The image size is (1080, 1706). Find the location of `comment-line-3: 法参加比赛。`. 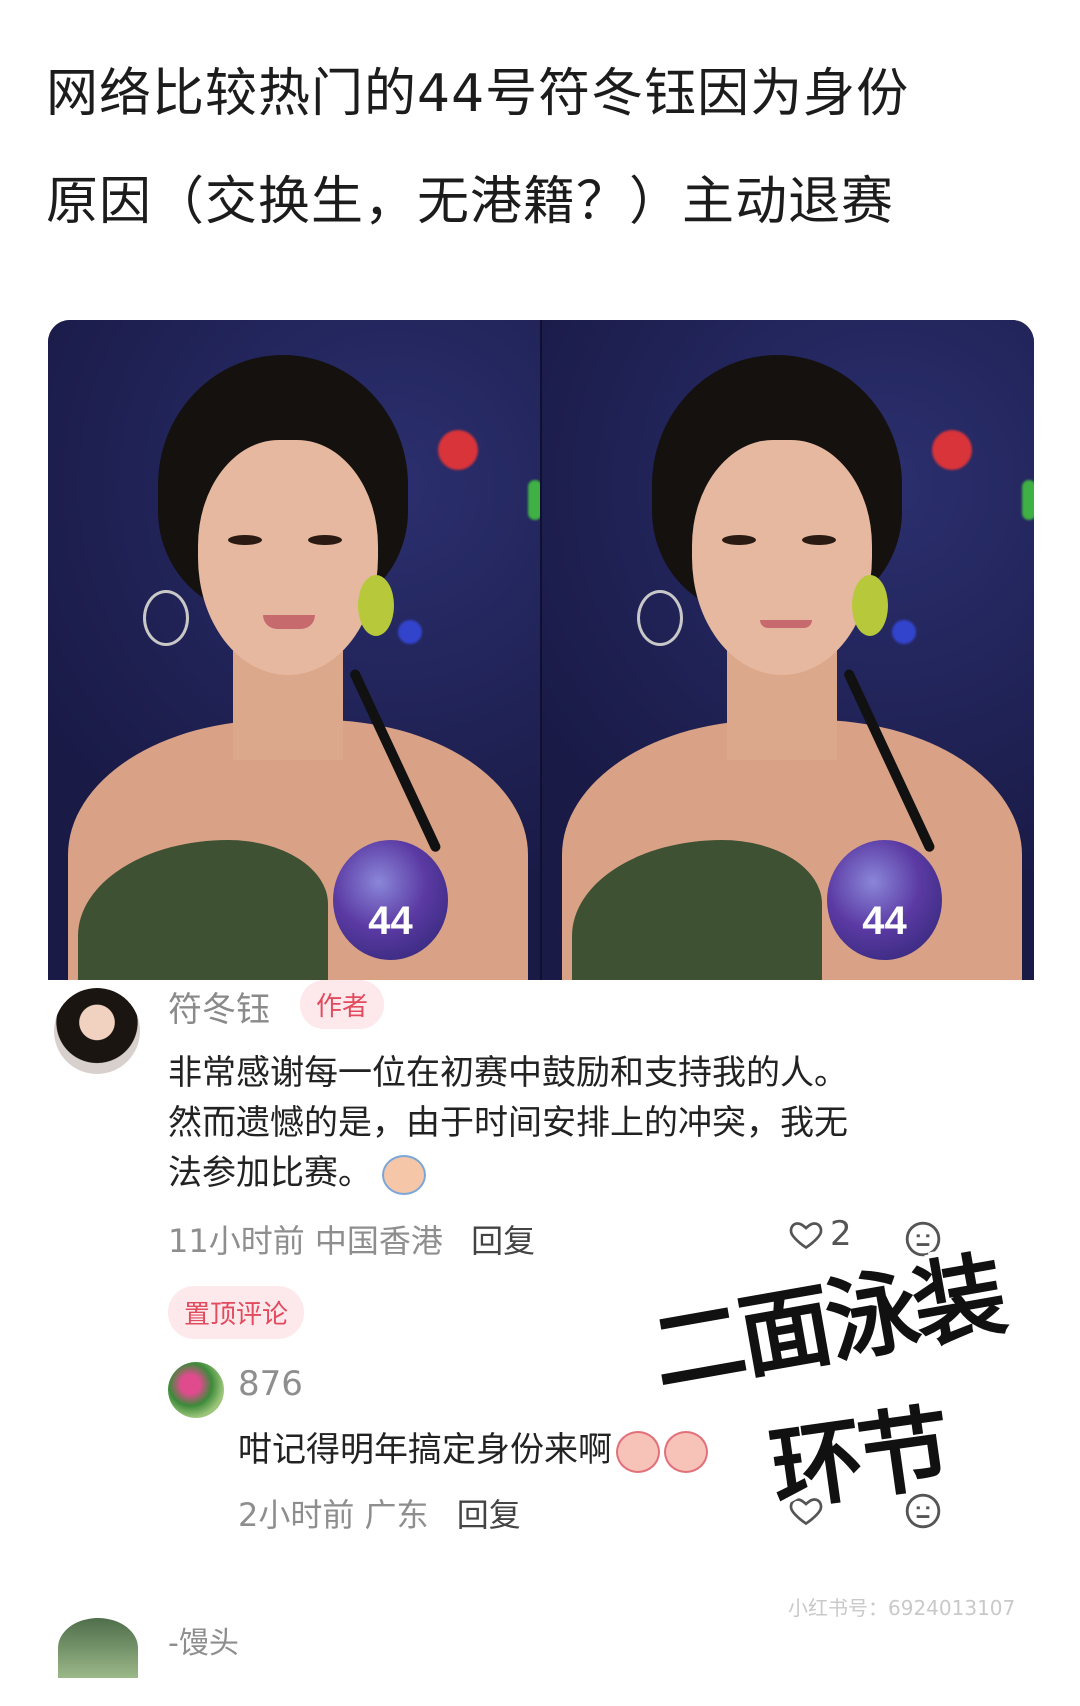

comment-line-3: 法参加比赛。 is located at coordinates (578, 1173).